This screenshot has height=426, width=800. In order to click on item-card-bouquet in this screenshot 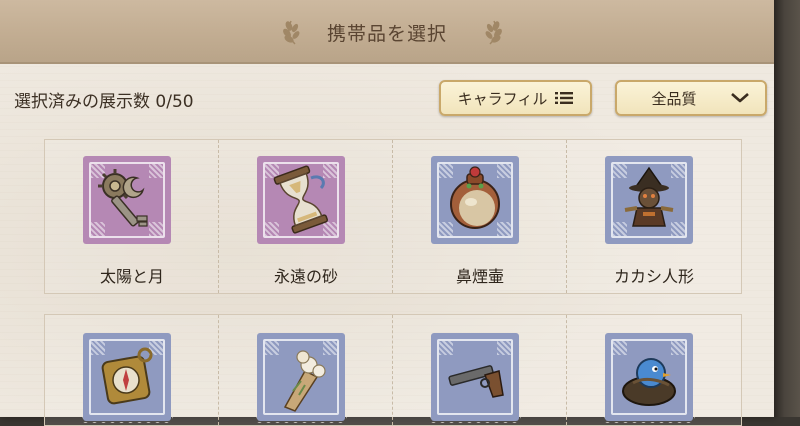, I will do `click(306, 370)`.